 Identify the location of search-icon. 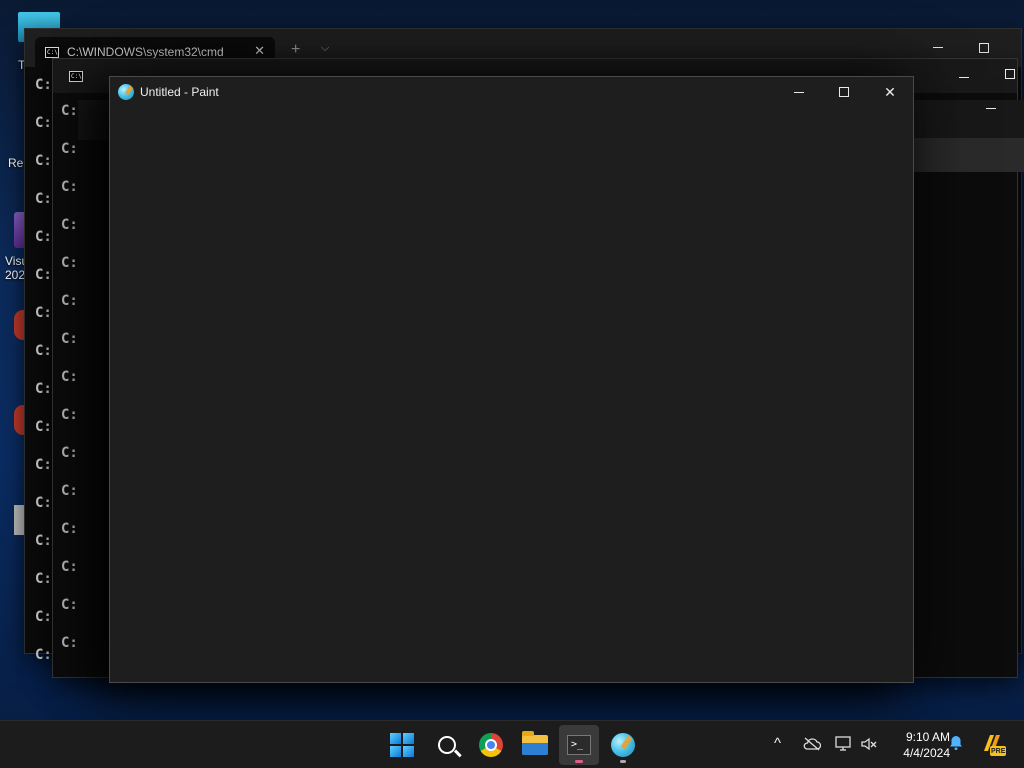
(447, 745).